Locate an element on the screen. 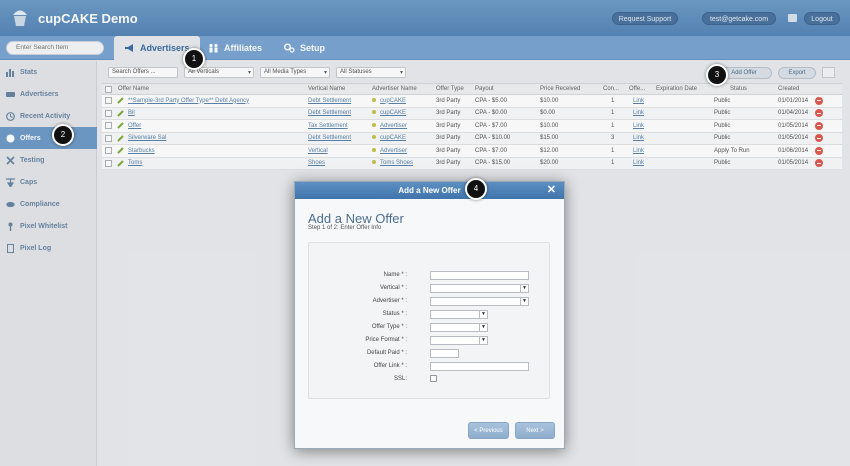 Image resolution: width=850 pixels, height=466 pixels. callout-badge: 4 is located at coordinates (476, 189).